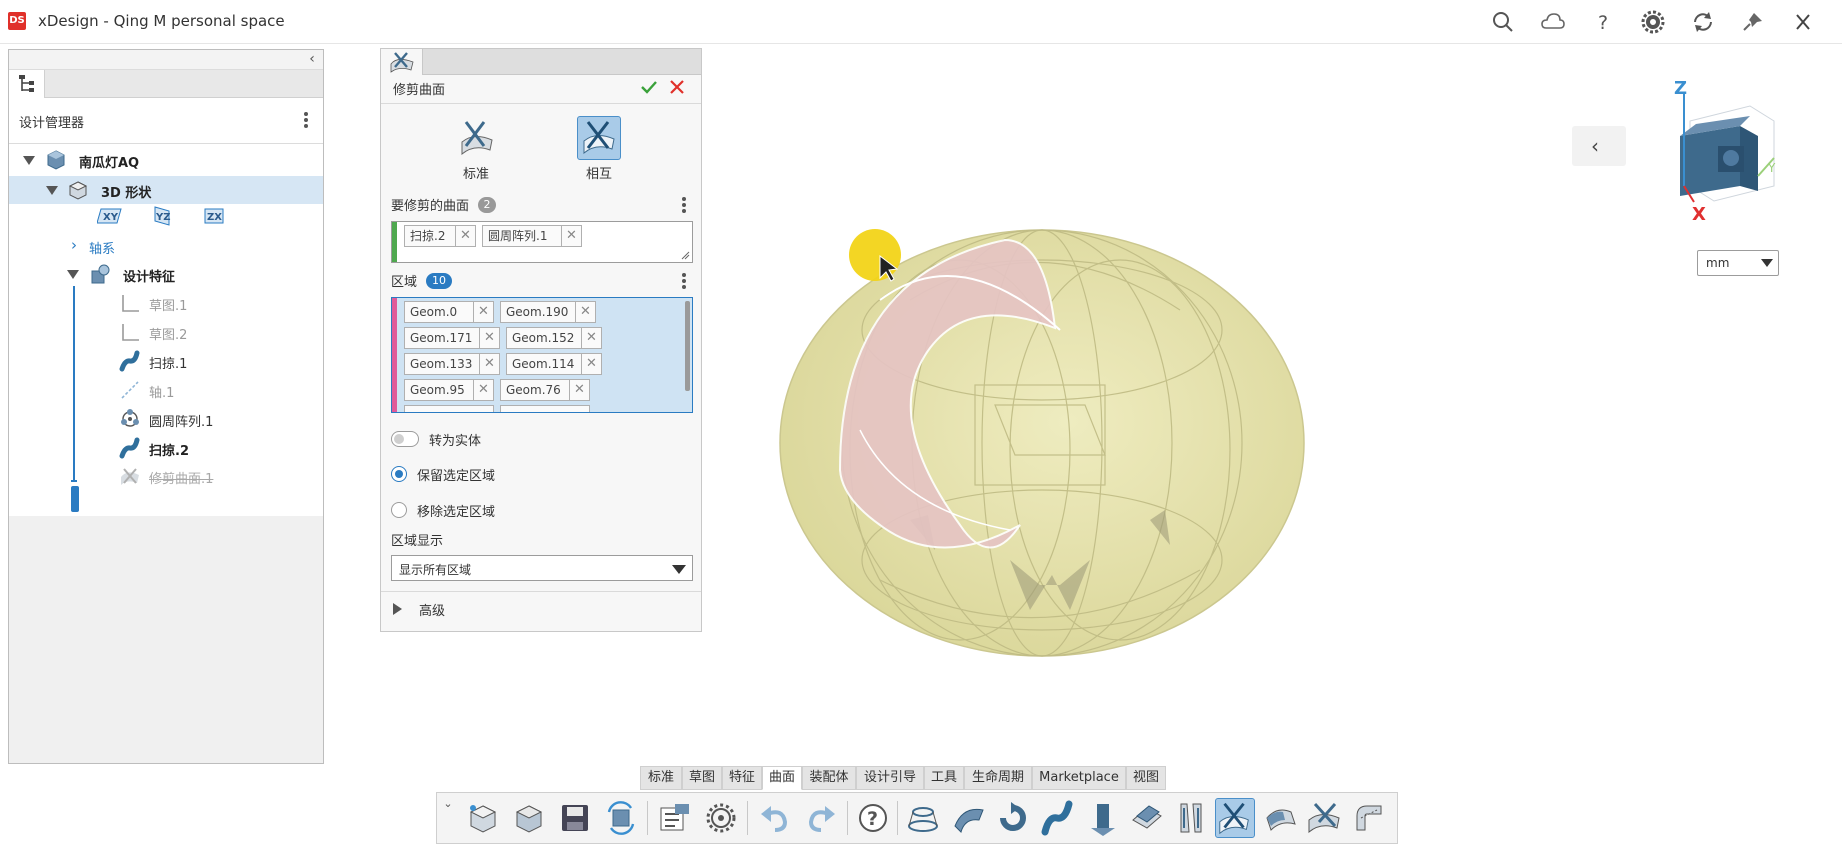 The height and width of the screenshot is (858, 1842). What do you see at coordinates (1147, 818) in the screenshot?
I see `offset-surface-icon` at bounding box center [1147, 818].